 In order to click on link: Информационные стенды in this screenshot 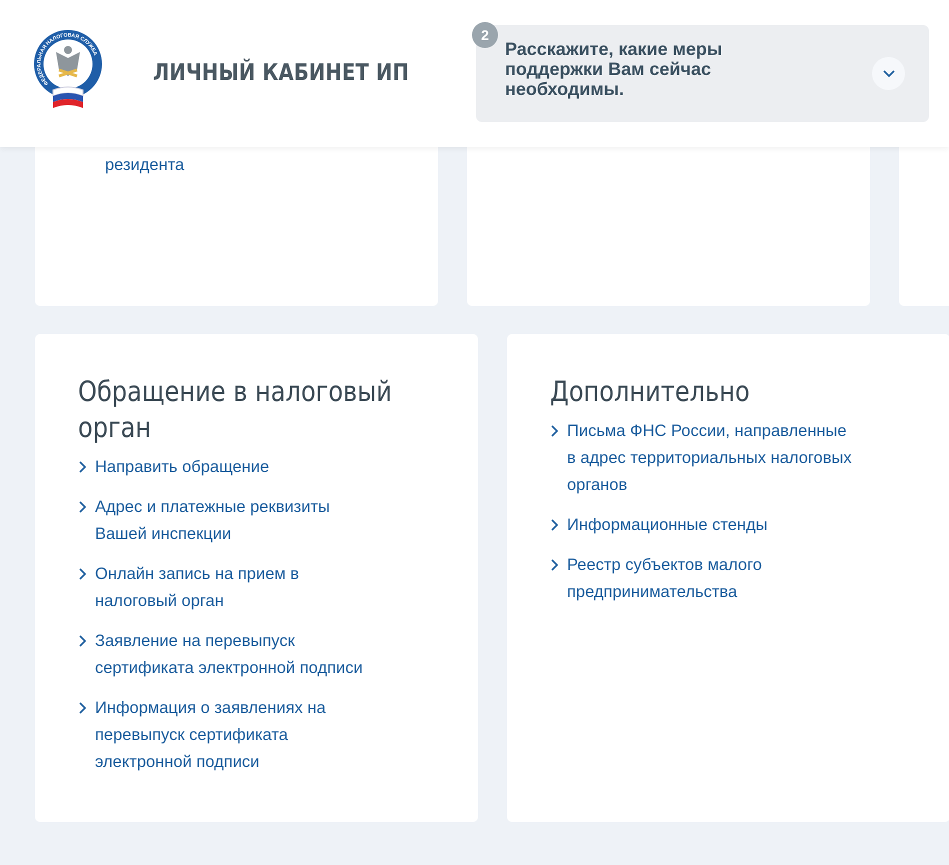, I will do `click(667, 525)`.